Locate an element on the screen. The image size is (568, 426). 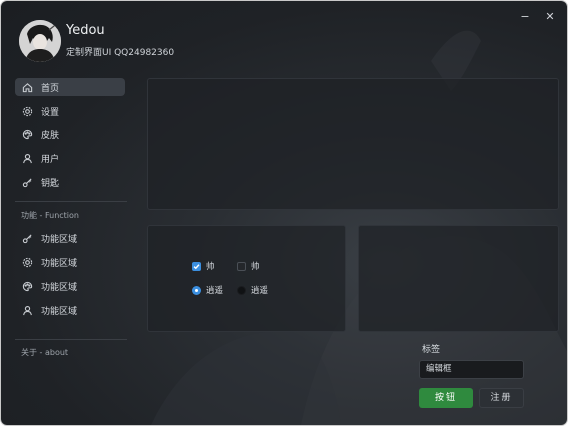
primary-button: 按钮 is located at coordinates (446, 398).